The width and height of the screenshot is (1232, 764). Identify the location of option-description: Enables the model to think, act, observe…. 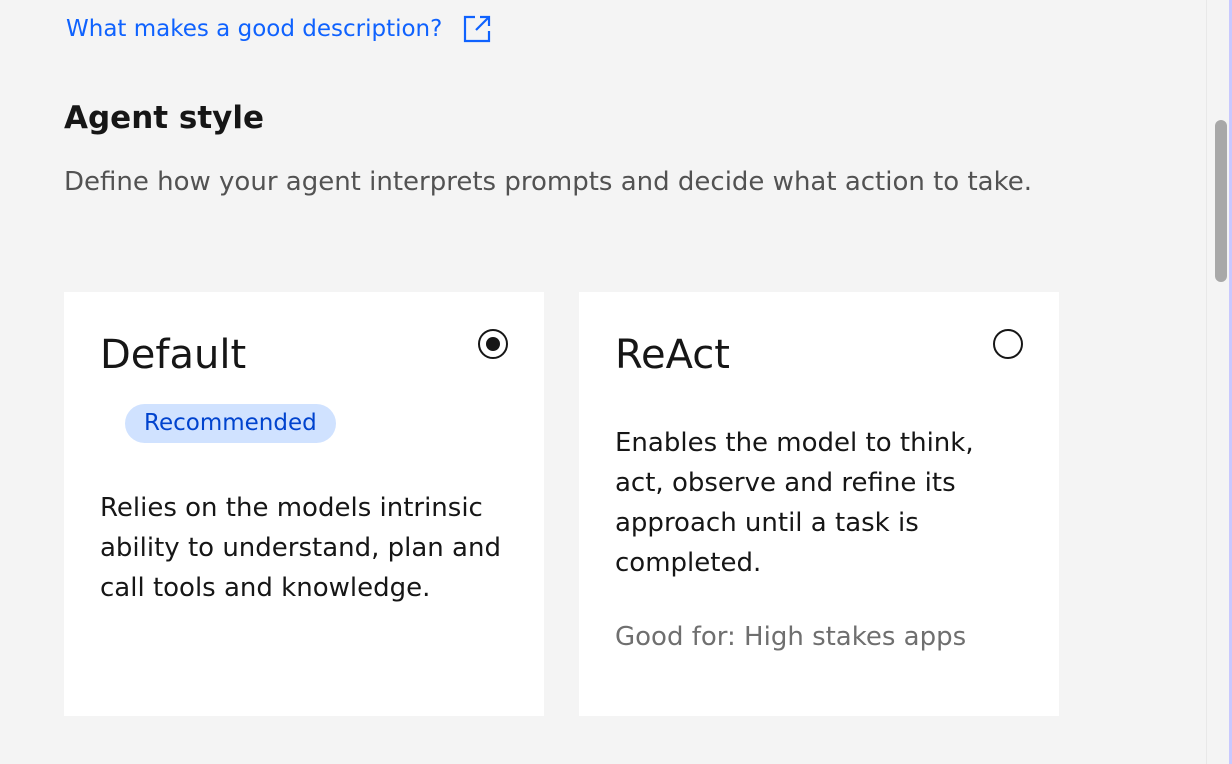
(794, 503).